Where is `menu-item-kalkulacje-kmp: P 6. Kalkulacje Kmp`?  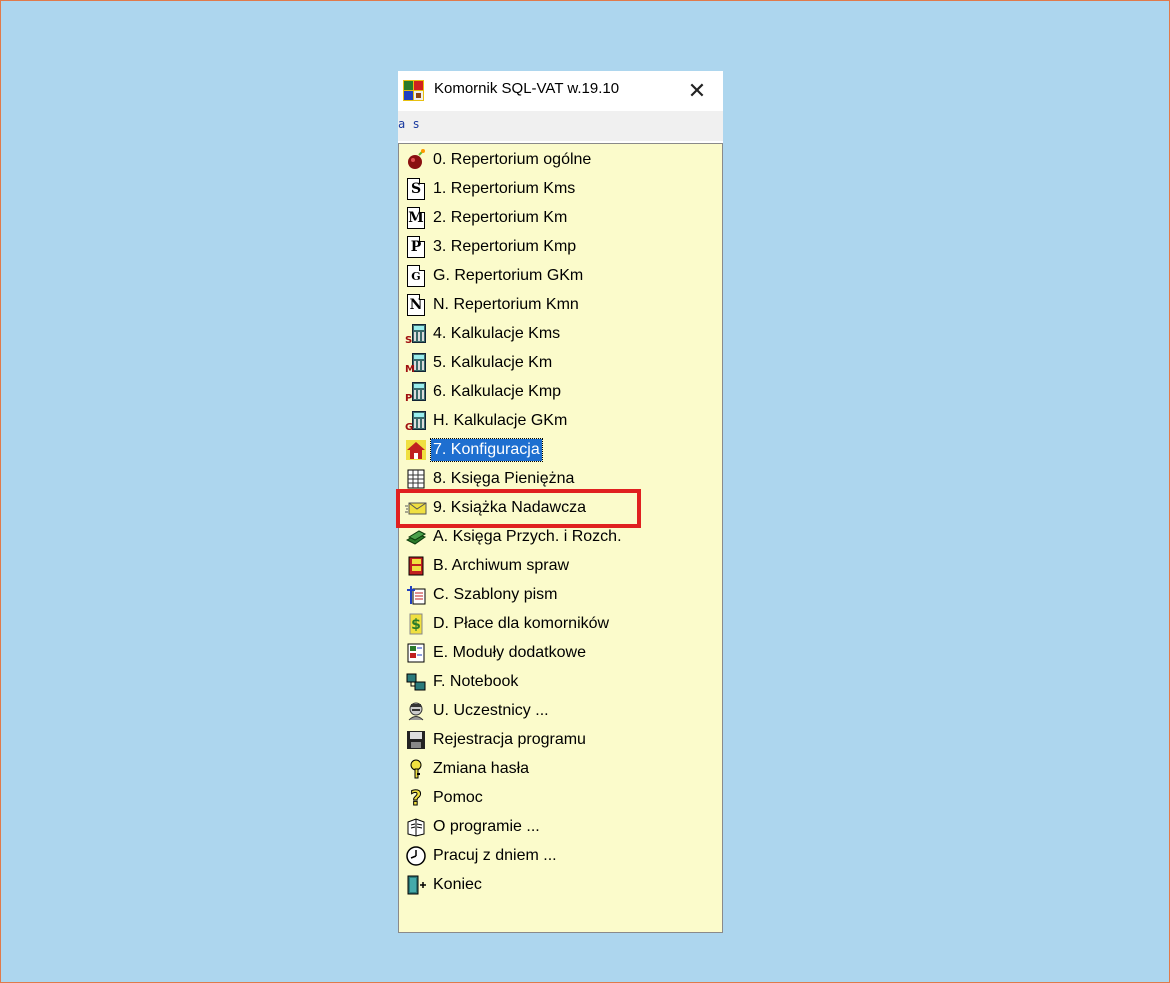 menu-item-kalkulacje-kmp: P 6. Kalkulacje Kmp is located at coordinates (484, 392).